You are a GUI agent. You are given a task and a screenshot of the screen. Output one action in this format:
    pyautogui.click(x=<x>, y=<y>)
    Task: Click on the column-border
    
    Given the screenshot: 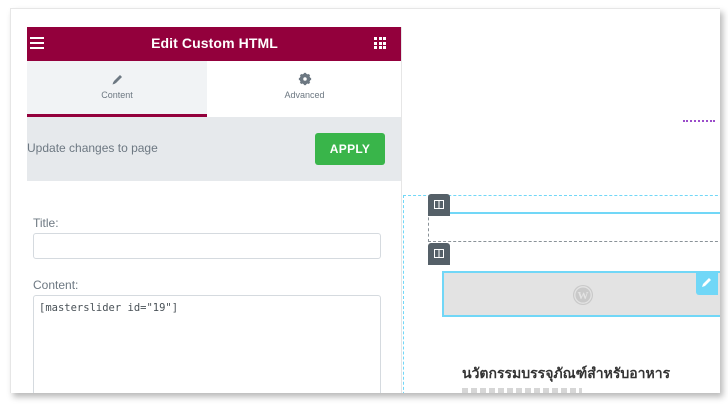 What is the action you would take?
    pyautogui.click(x=574, y=213)
    